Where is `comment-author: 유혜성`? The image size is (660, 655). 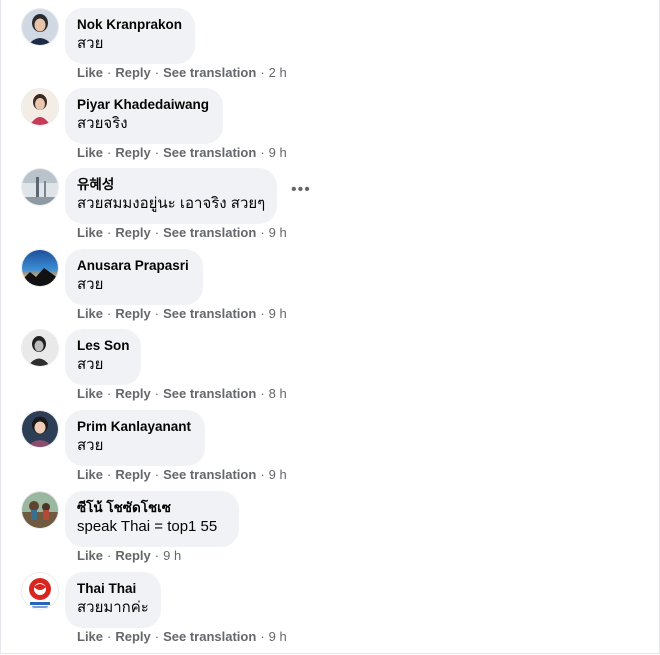 comment-author: 유혜성 is located at coordinates (171, 185).